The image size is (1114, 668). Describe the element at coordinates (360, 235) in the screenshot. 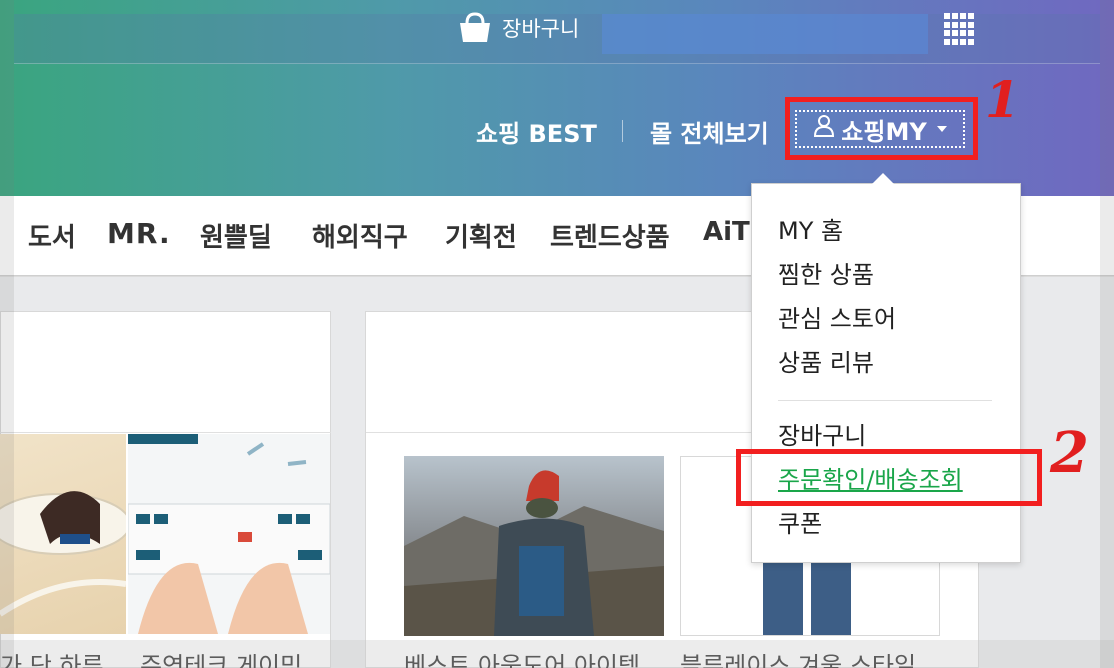

I see `category-item: 해외직구` at that location.